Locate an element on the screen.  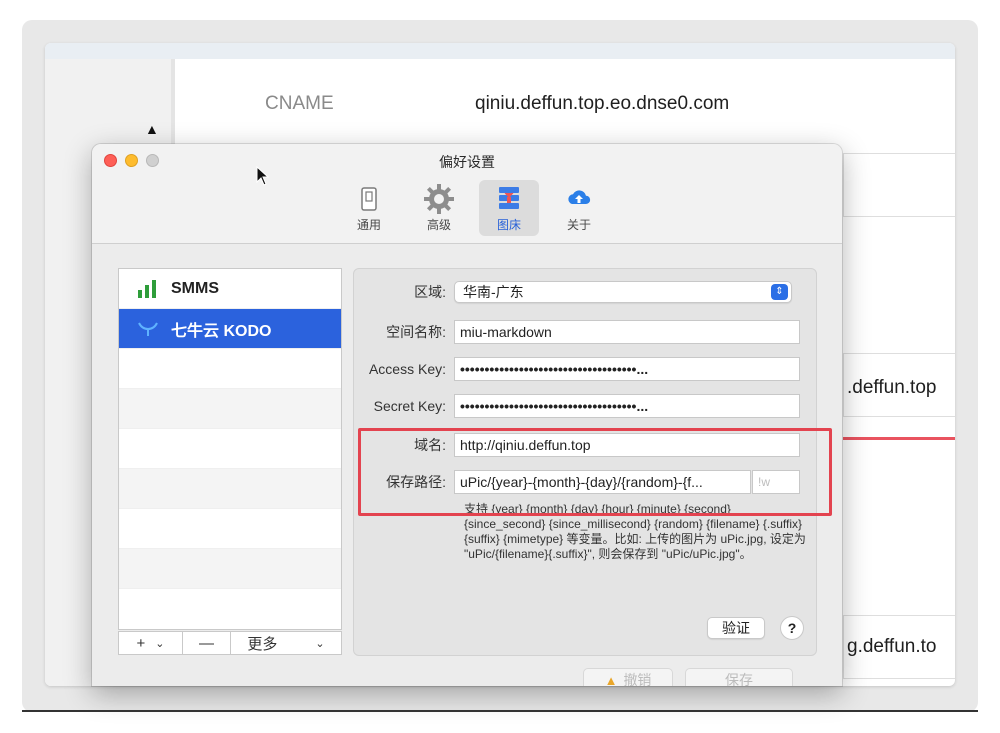
list-item-label: 七牛云 KODO is located at coordinates (221, 331).